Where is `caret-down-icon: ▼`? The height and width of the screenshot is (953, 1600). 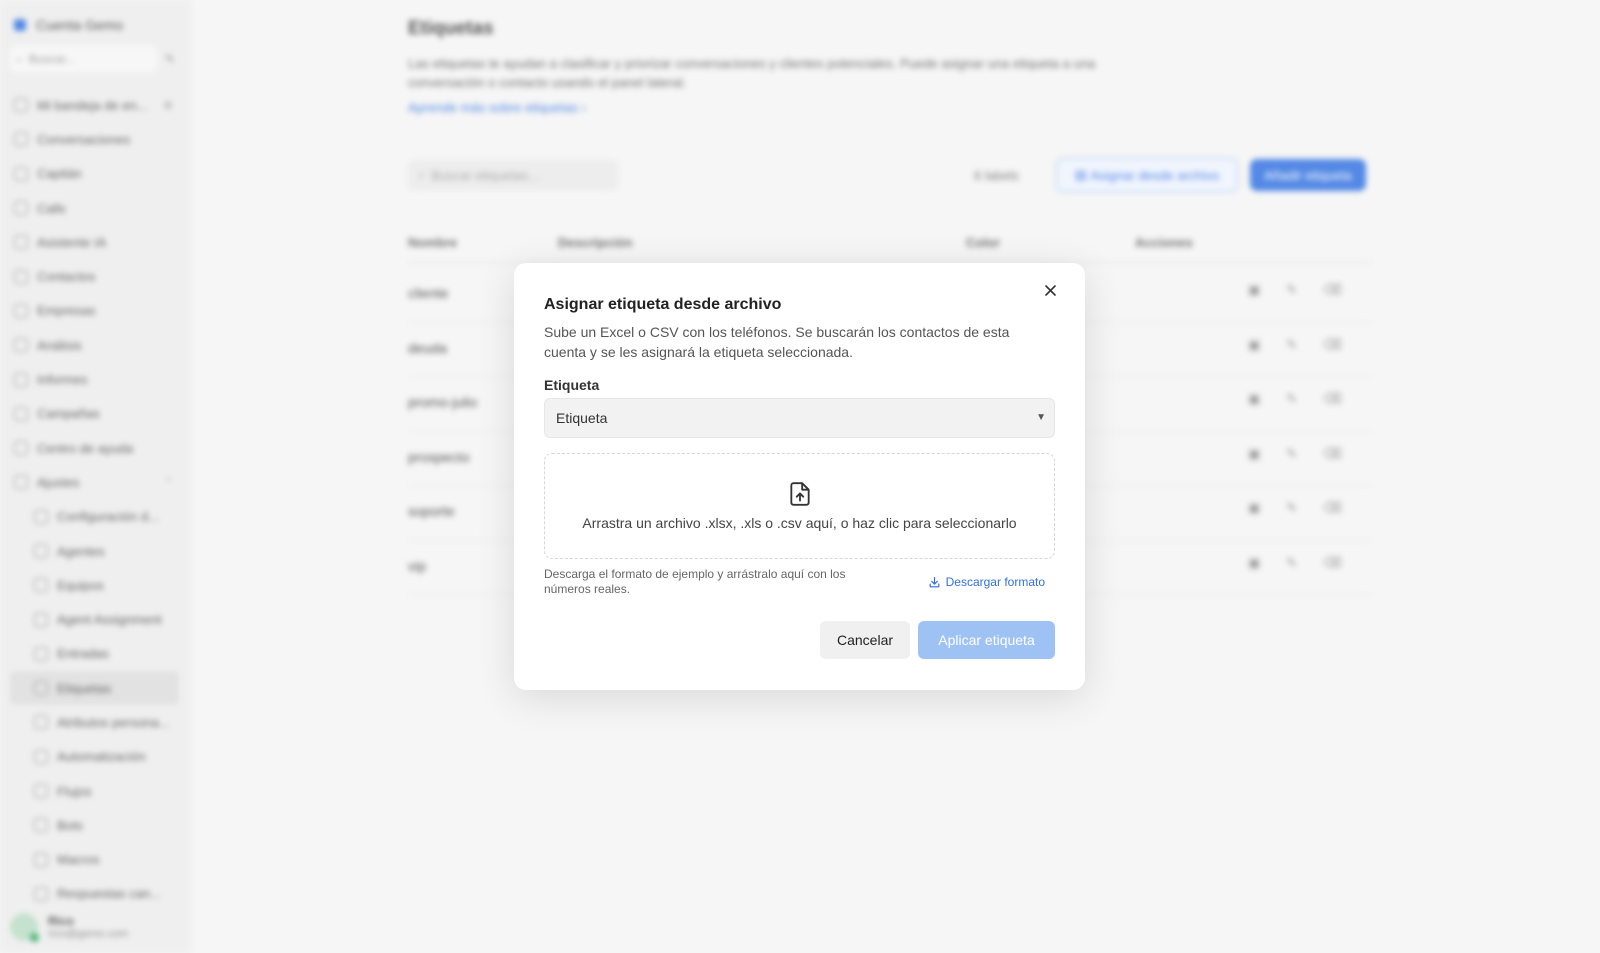 caret-down-icon: ▼ is located at coordinates (1041, 417).